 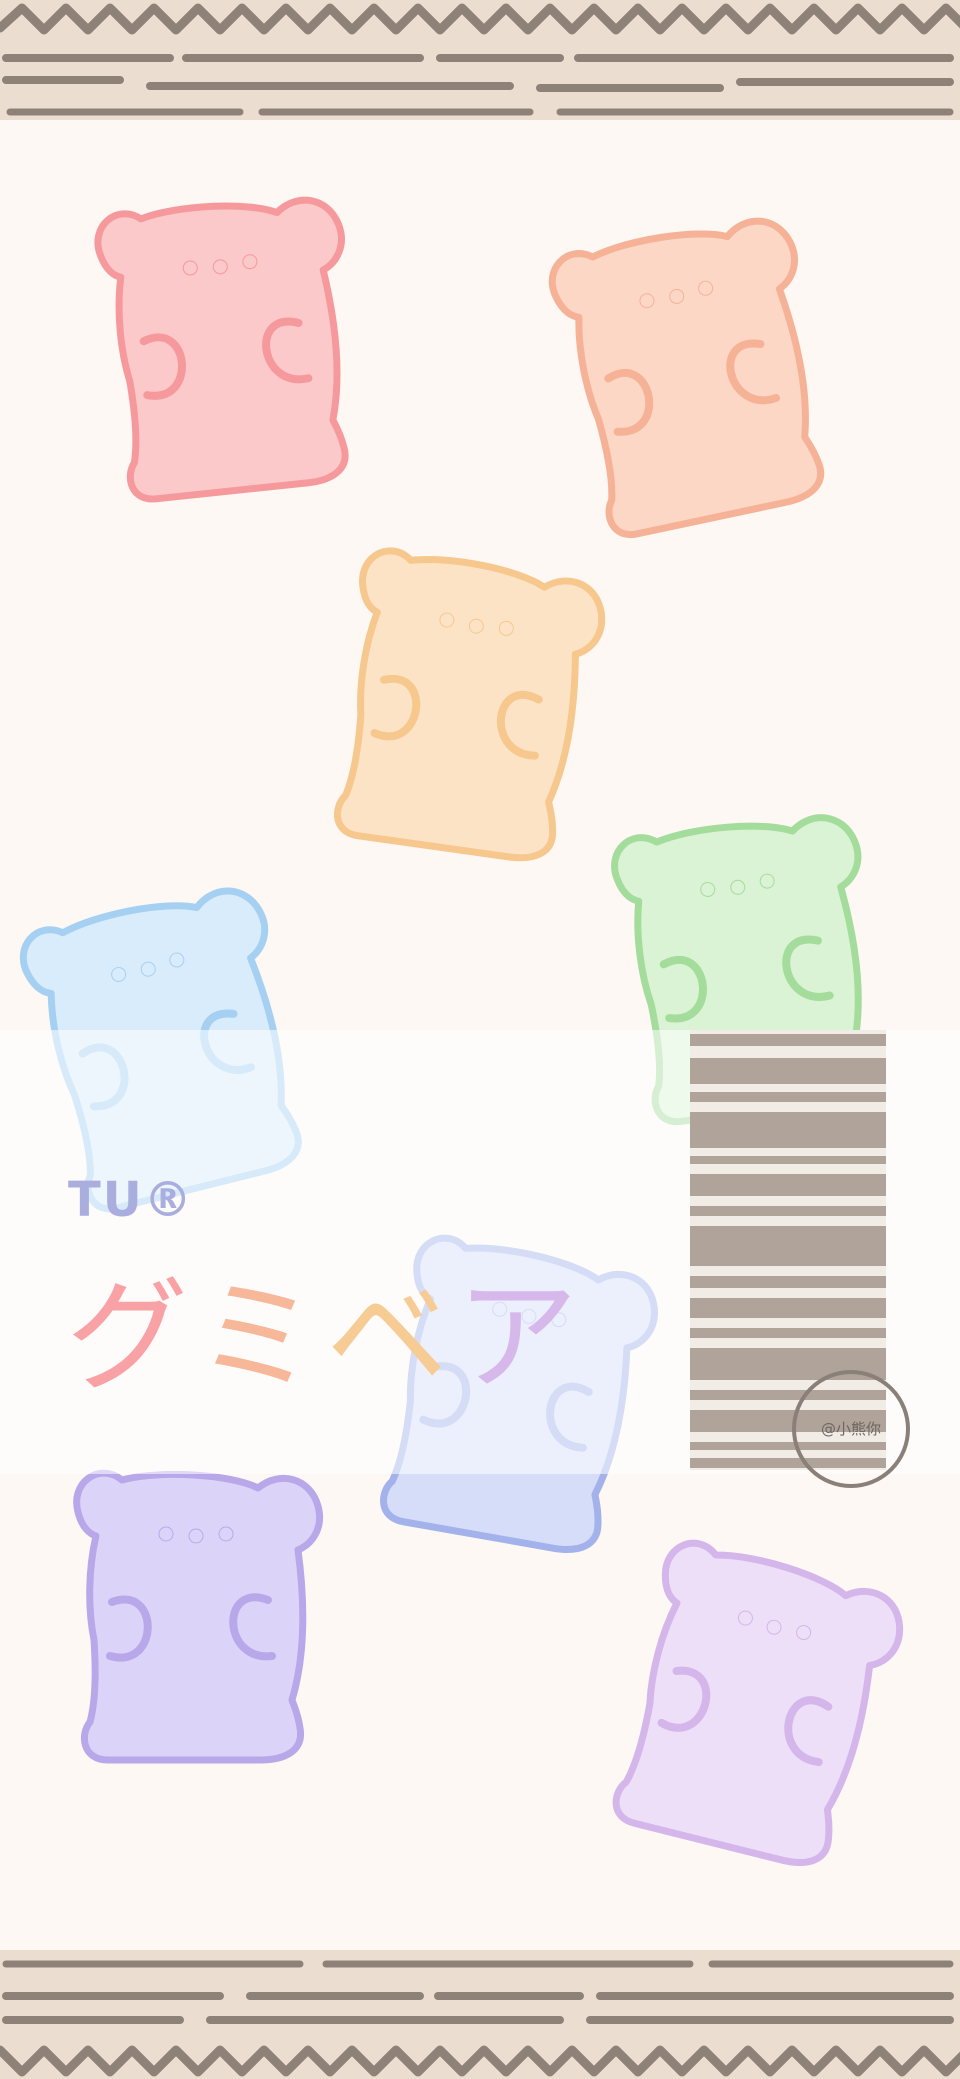 I want to click on logo-title: グミベア, so click(x=326, y=1326).